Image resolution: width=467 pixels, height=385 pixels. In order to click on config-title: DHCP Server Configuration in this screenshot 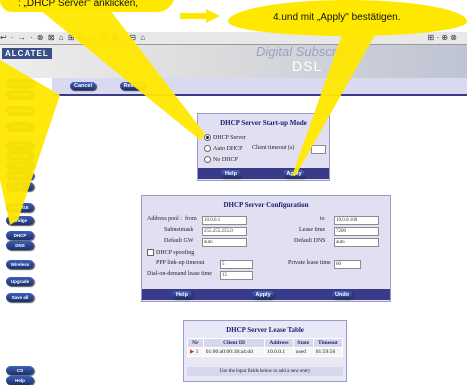, I will do `click(266, 205)`.